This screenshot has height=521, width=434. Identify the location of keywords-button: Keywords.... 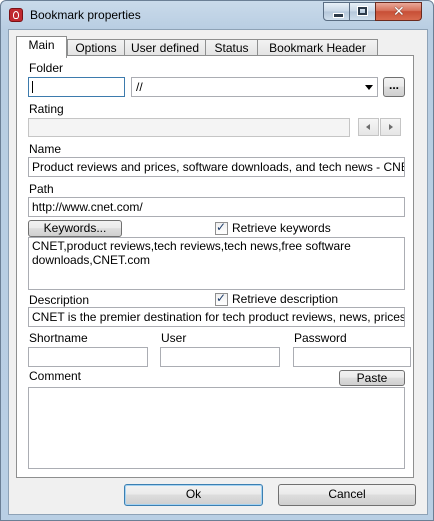
(75, 228).